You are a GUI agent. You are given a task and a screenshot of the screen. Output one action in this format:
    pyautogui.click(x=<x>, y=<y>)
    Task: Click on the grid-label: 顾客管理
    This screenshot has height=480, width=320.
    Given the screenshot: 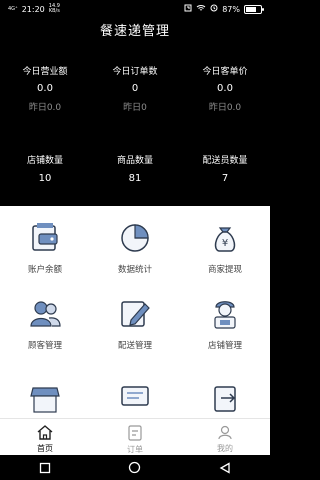 What is the action you would take?
    pyautogui.click(x=44, y=346)
    